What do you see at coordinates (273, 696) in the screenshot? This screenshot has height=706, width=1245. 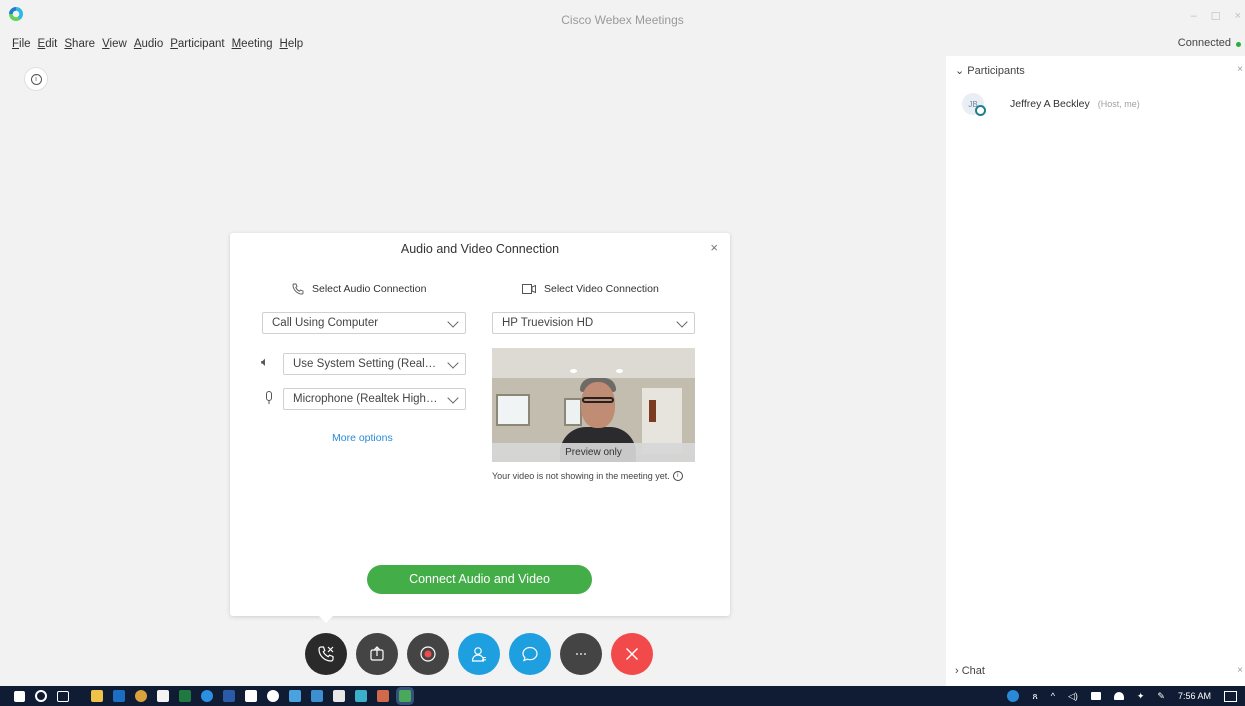 I see `hp-icon` at bounding box center [273, 696].